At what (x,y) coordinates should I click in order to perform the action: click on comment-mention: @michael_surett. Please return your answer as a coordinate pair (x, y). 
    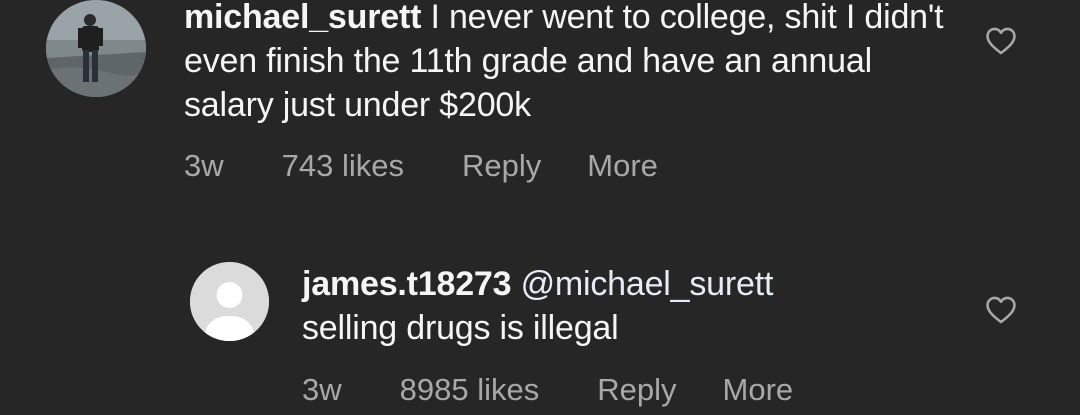
    Looking at the image, I should click on (647, 284).